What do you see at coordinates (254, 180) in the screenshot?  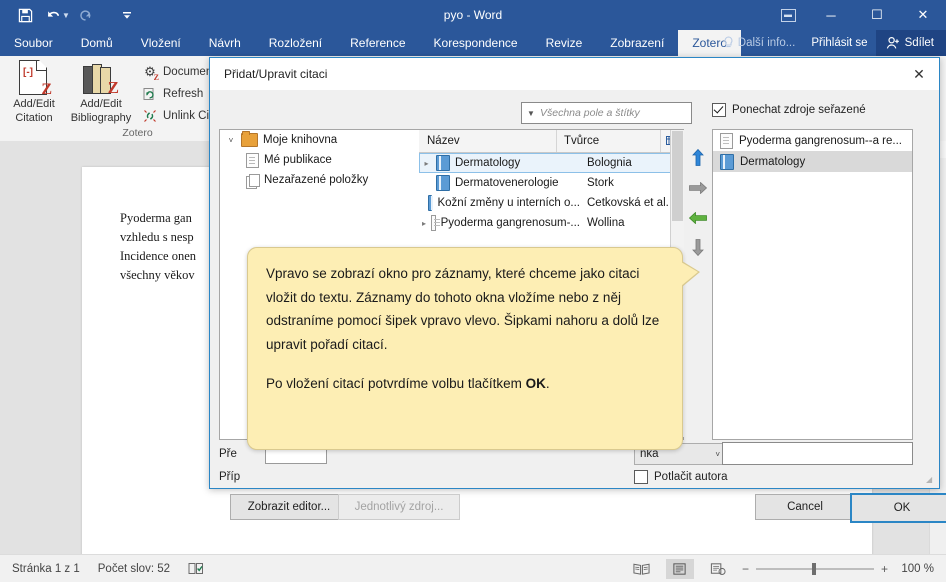 I see `documents-icon-front` at bounding box center [254, 180].